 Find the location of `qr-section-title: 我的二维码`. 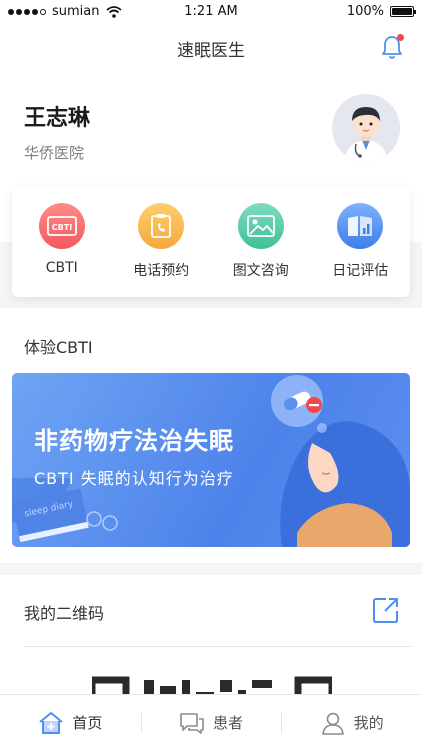

qr-section-title: 我的二维码 is located at coordinates (64, 613).